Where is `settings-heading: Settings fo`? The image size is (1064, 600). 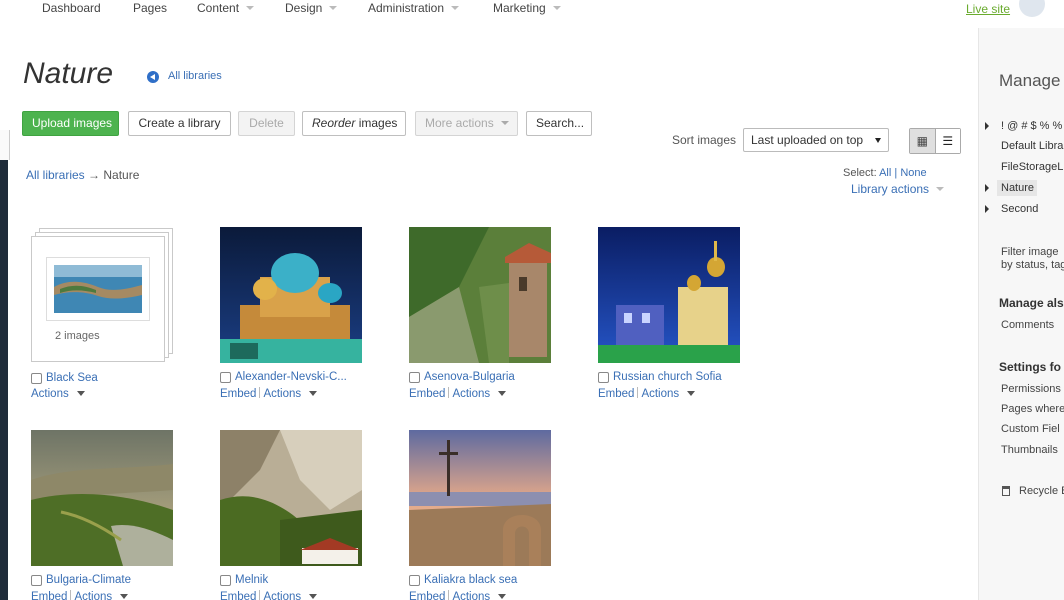 settings-heading: Settings fo is located at coordinates (1030, 367).